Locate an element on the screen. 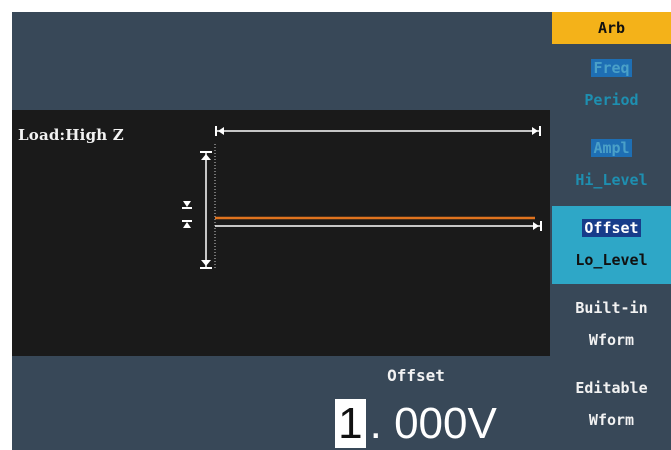 The height and width of the screenshot is (450, 671). parameter-value: 1. 000V is located at coordinates (416, 423).